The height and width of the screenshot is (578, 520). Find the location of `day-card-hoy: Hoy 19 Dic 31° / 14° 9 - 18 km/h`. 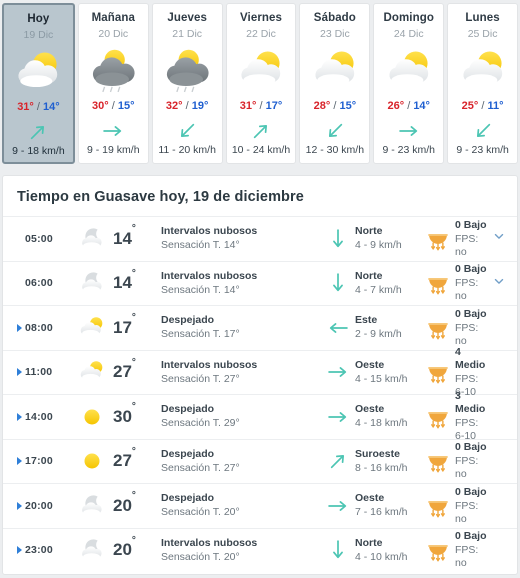

day-card-hoy: Hoy 19 Dic 31° / 14° 9 - 18 km/h is located at coordinates (38, 83).